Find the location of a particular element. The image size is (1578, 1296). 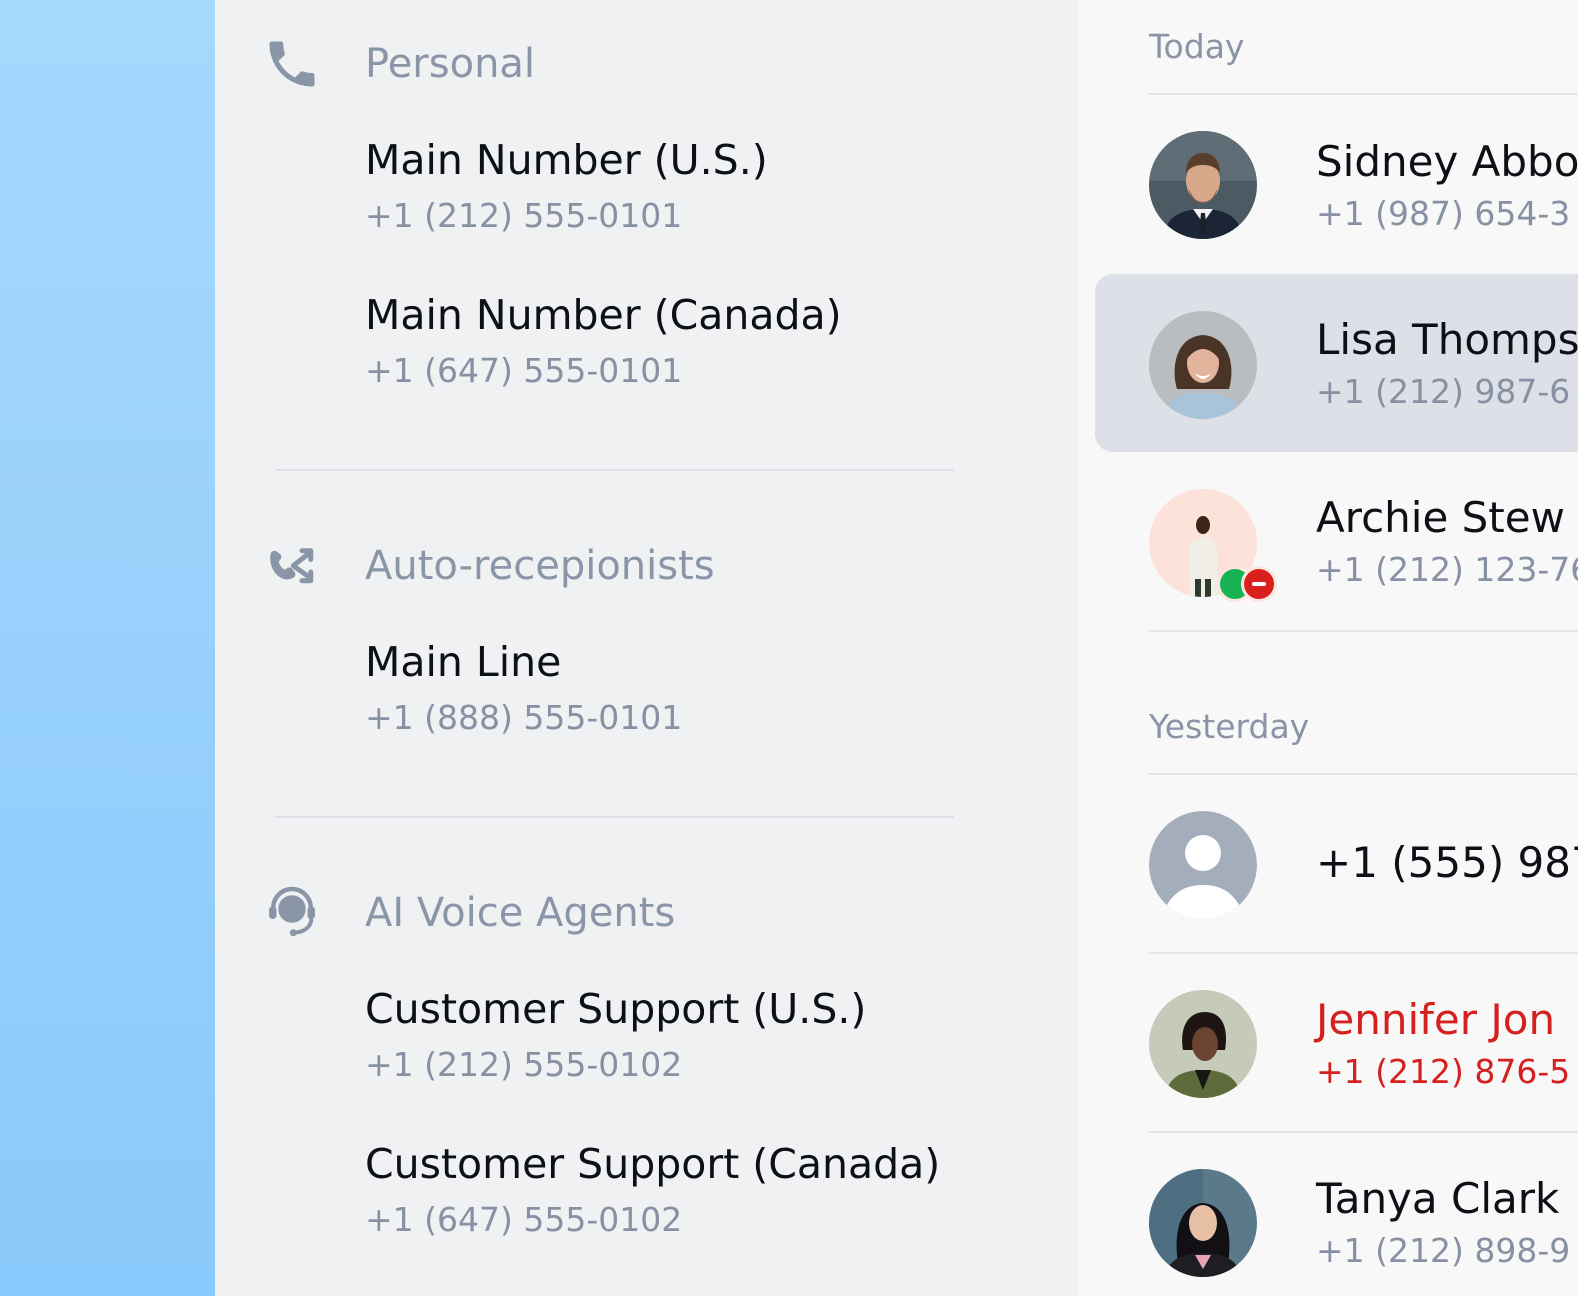

line-name: Main Number (U.S.) is located at coordinates (566, 160).